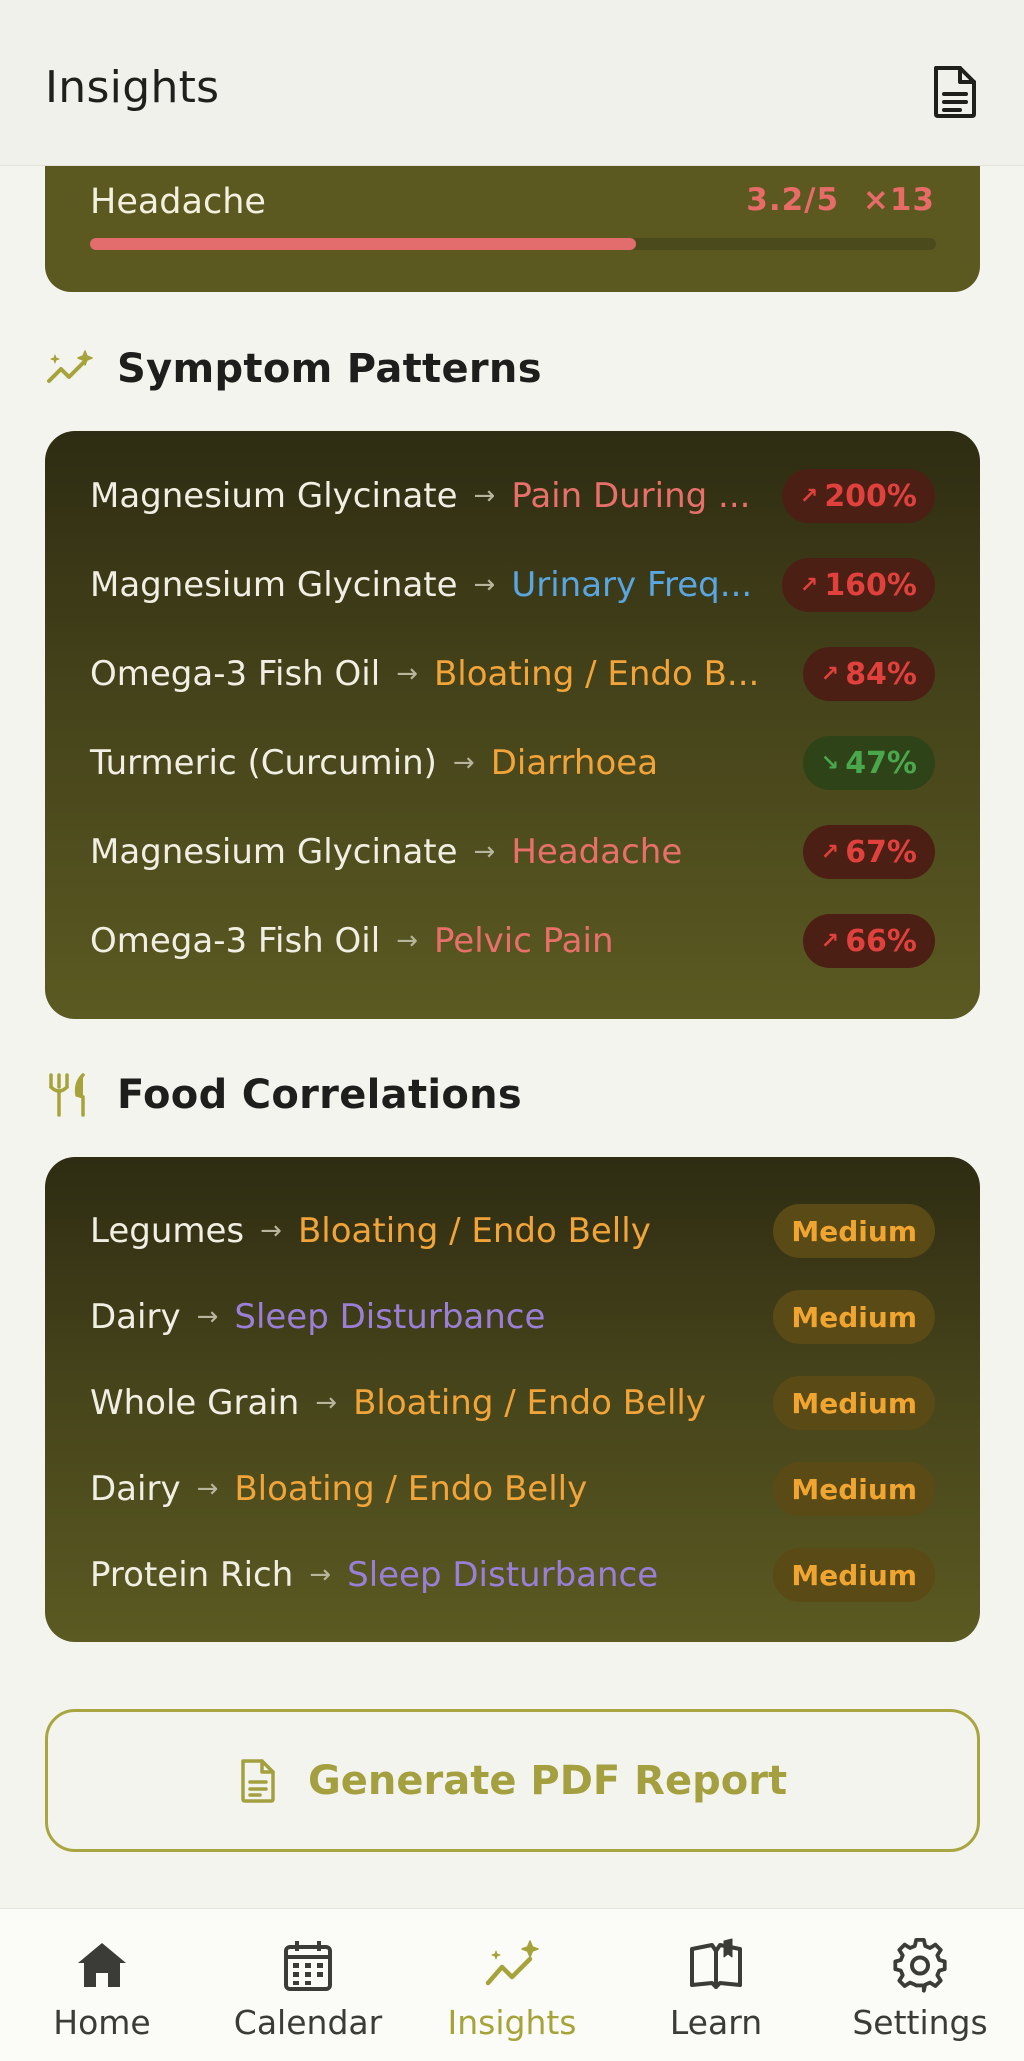  Describe the element at coordinates (512, 83) in the screenshot. I see `header-bar: Insights` at that location.